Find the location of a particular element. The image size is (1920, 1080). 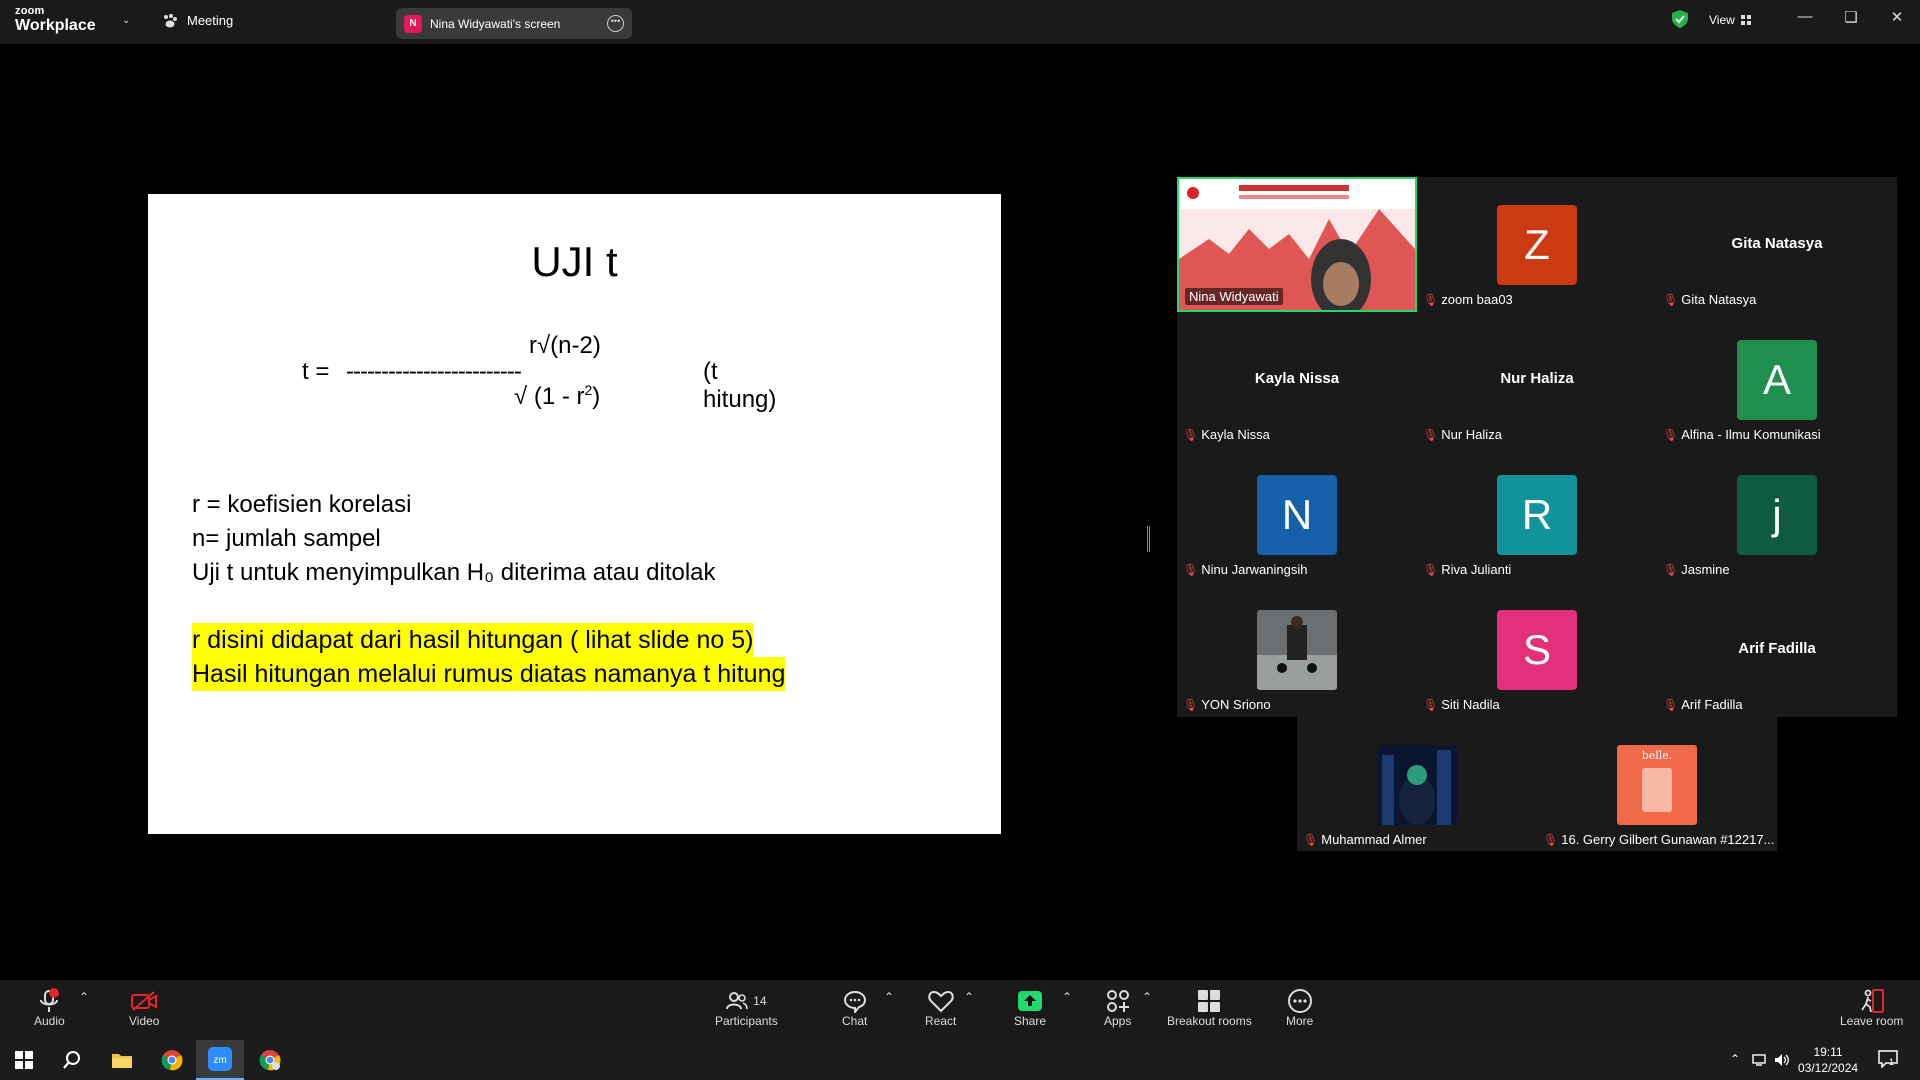

chrome-icon is located at coordinates (172, 1060).